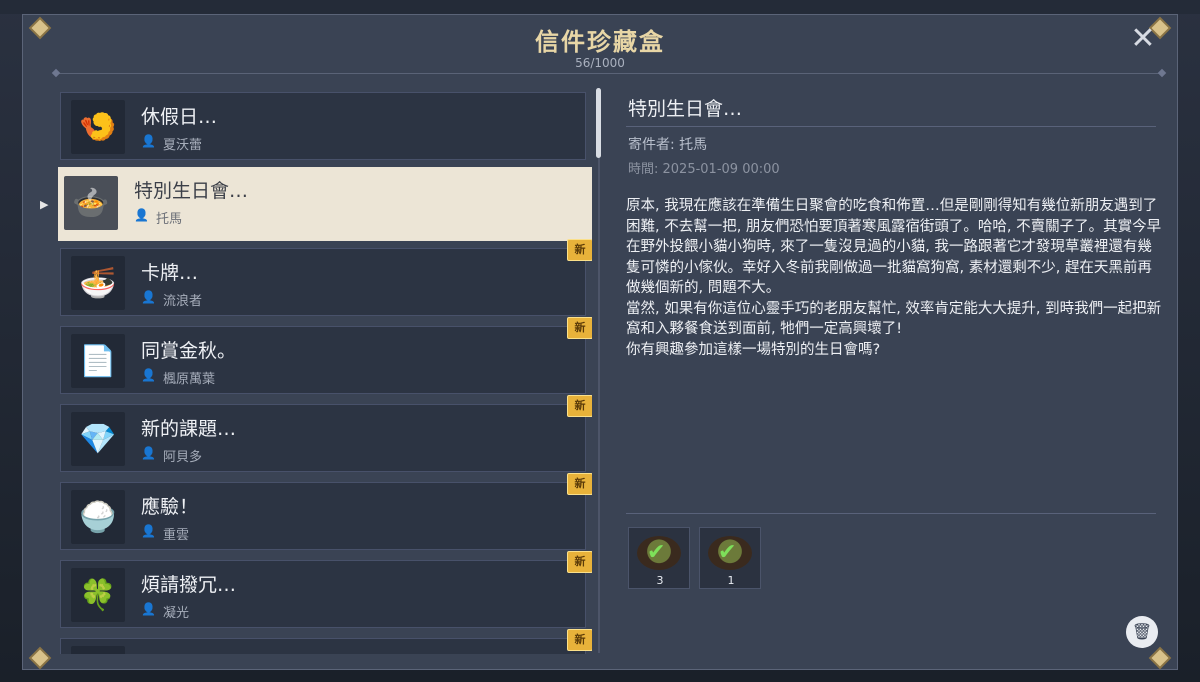 The image size is (1200, 682). Describe the element at coordinates (44, 204) in the screenshot. I see `selected-indicator-icon: ▶` at that location.